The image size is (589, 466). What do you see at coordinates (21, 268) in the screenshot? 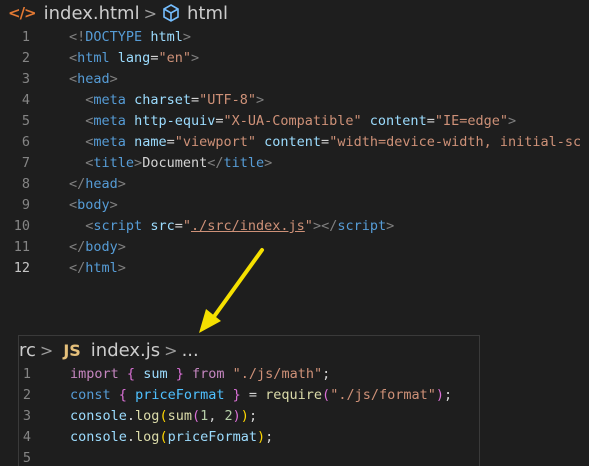
I see `line-number: 12` at bounding box center [21, 268].